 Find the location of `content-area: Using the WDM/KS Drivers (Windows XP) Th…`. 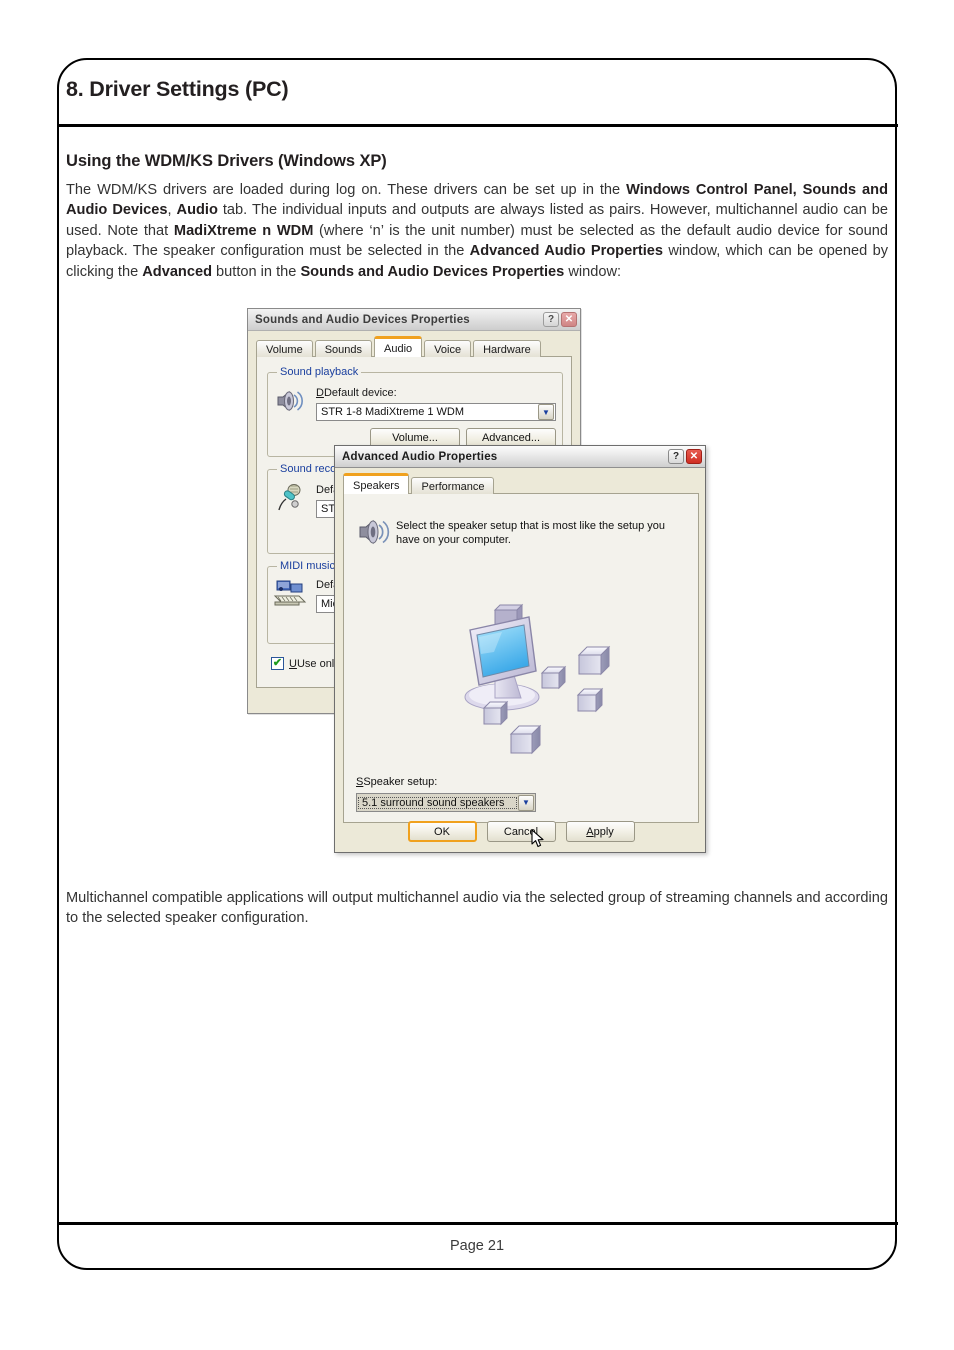

content-area: Using the WDM/KS Drivers (Windows XP) Th… is located at coordinates (477, 217).